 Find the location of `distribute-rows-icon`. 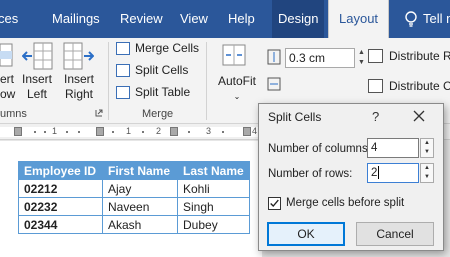

distribute-rows-icon is located at coordinates (375, 56).